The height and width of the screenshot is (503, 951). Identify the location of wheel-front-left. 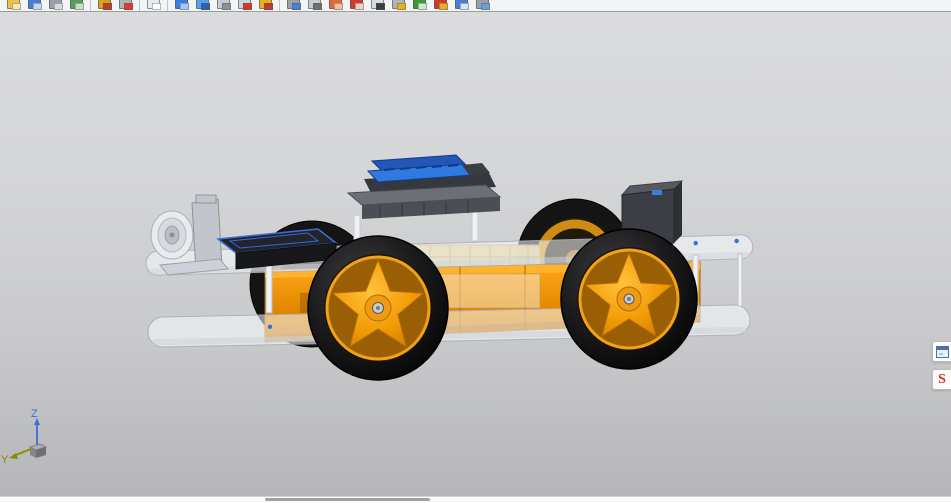
(378, 308).